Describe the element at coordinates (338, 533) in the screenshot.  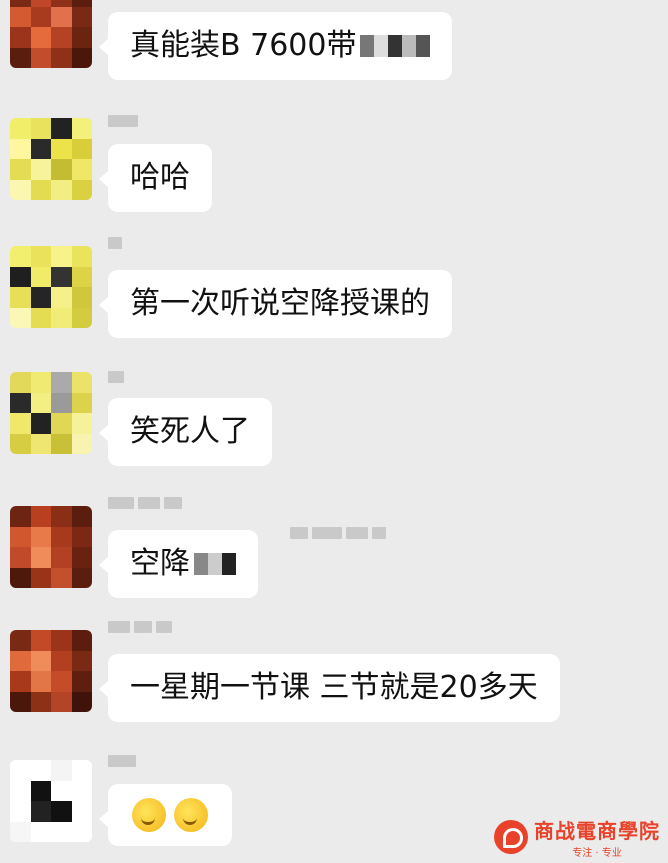
I see `quoted-name-redacted` at that location.